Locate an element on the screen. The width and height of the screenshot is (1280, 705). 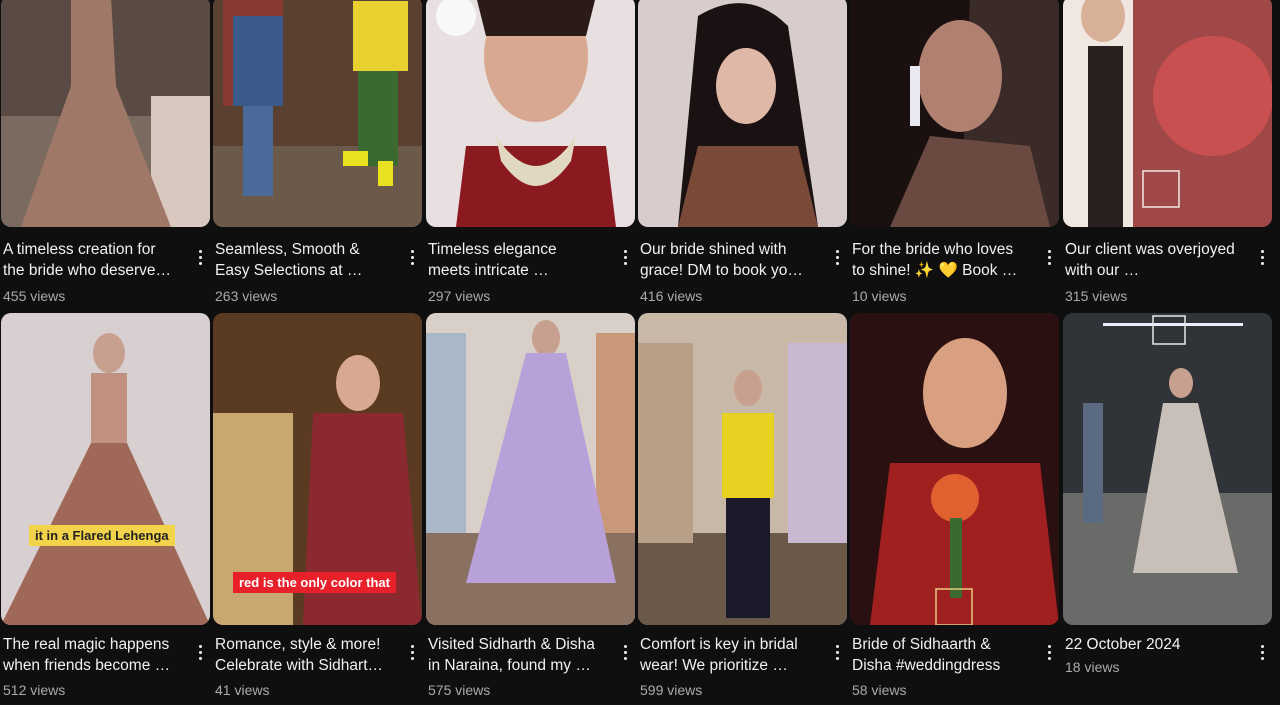
view-count: 455 views is located at coordinates (34, 296).